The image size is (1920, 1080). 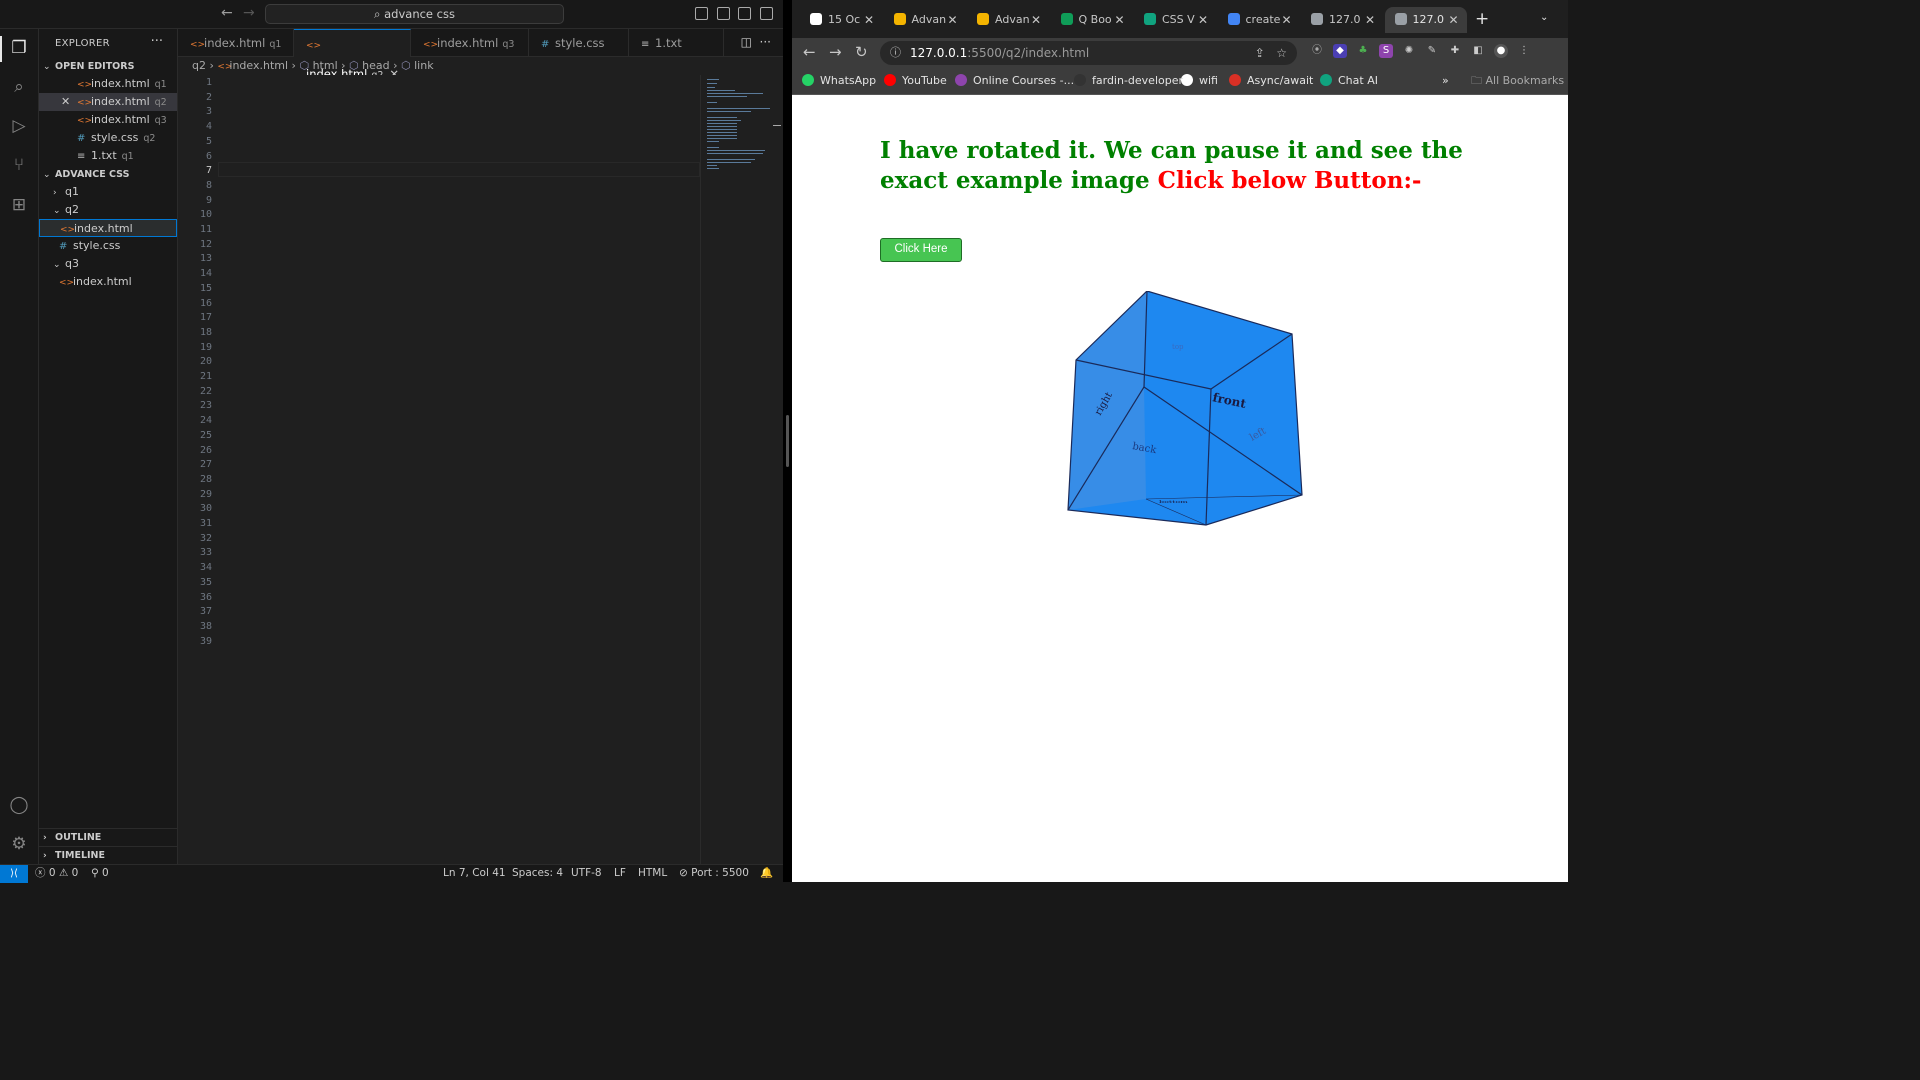 What do you see at coordinates (19, 844) in the screenshot?
I see `settings-gear-icon: ⚙` at bounding box center [19, 844].